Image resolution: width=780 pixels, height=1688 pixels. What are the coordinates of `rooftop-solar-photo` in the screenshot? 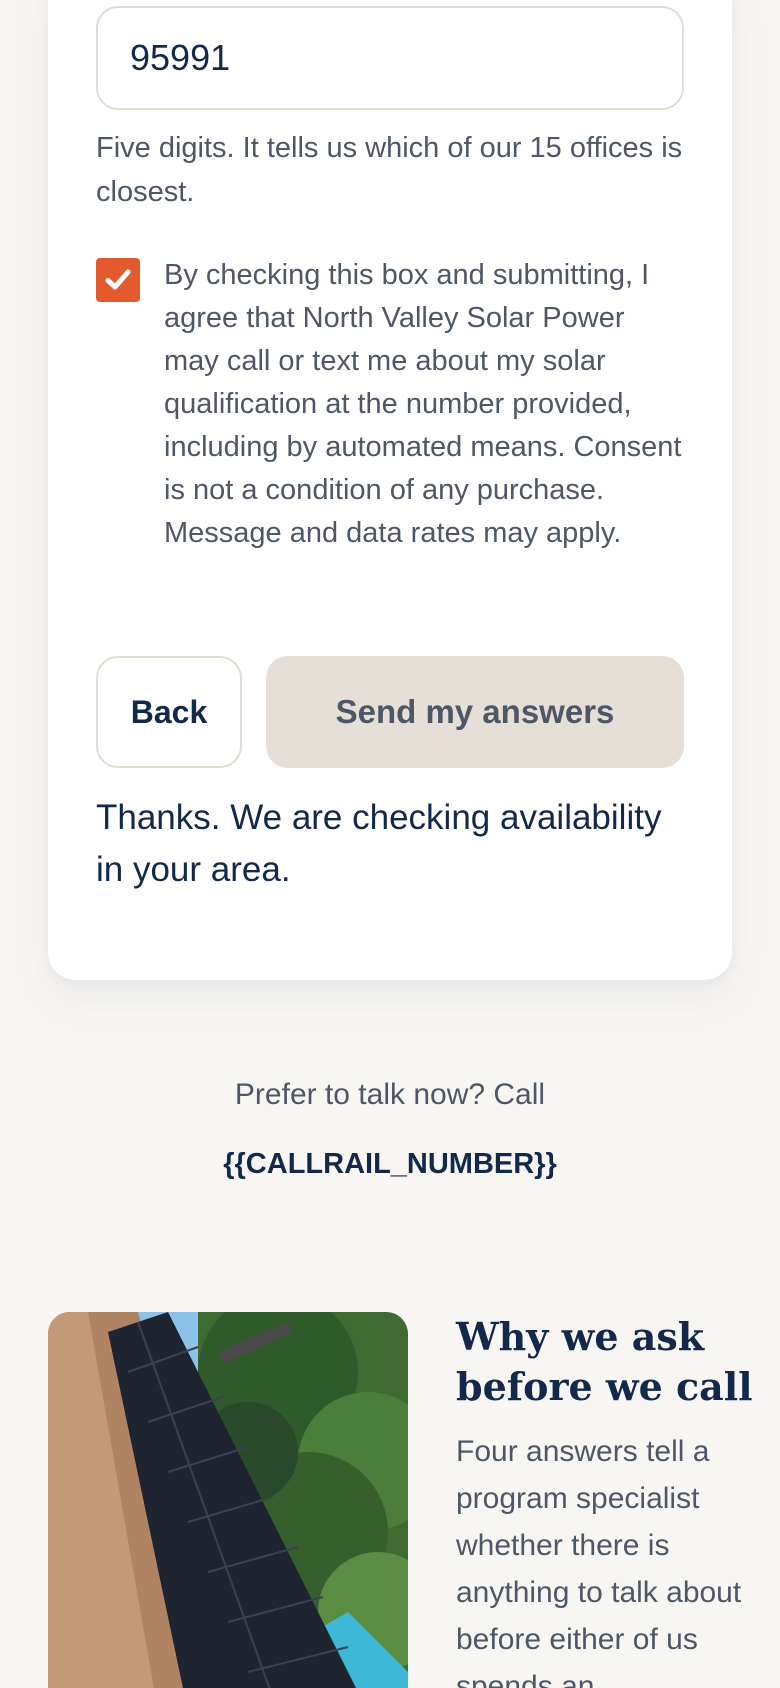 It's located at (228, 1500).